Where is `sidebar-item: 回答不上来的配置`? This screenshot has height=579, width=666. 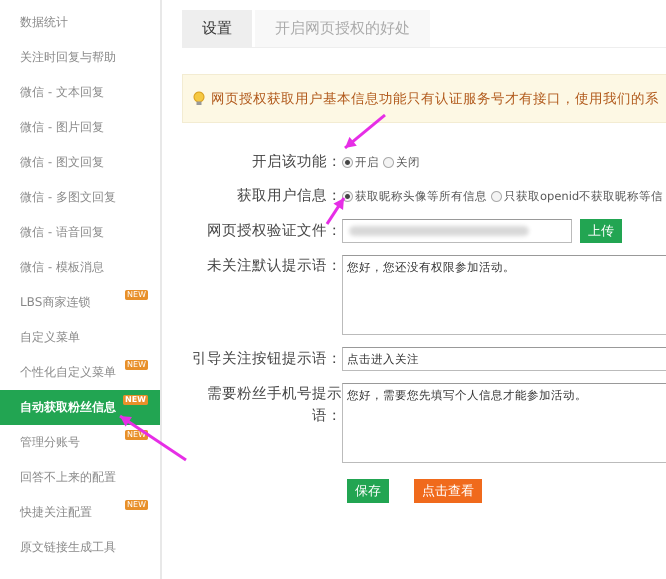
sidebar-item: 回答不上来的配置 is located at coordinates (80, 477).